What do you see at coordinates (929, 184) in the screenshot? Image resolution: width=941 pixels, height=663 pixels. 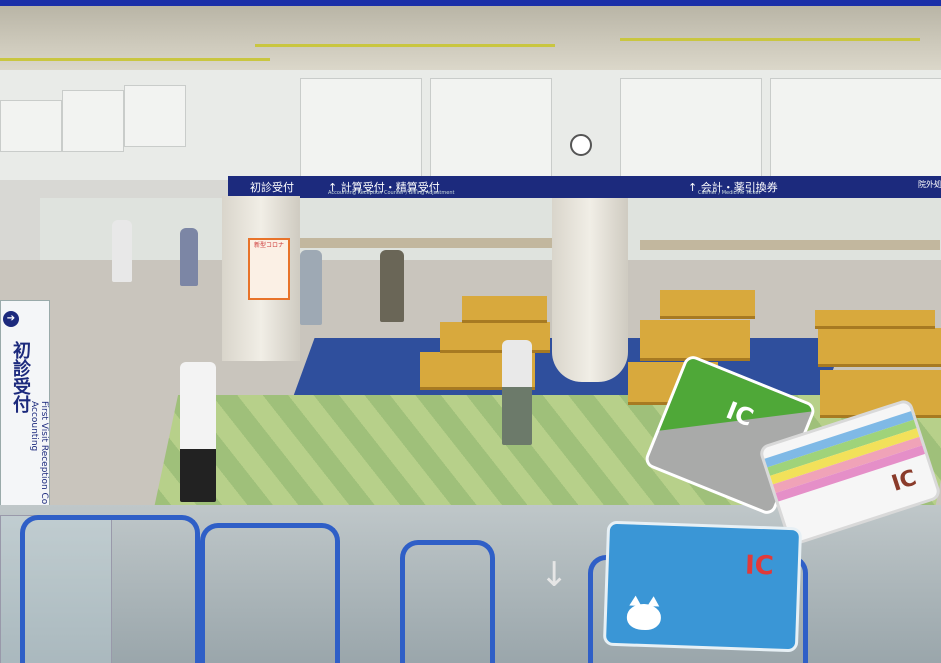 I see `right-edge-sign-text: 院外処` at bounding box center [929, 184].